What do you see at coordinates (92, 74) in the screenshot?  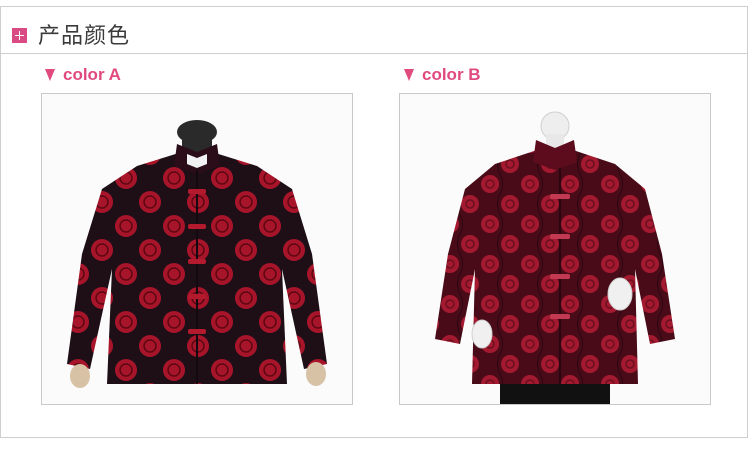 I see `color-a-label-text: color A` at bounding box center [92, 74].